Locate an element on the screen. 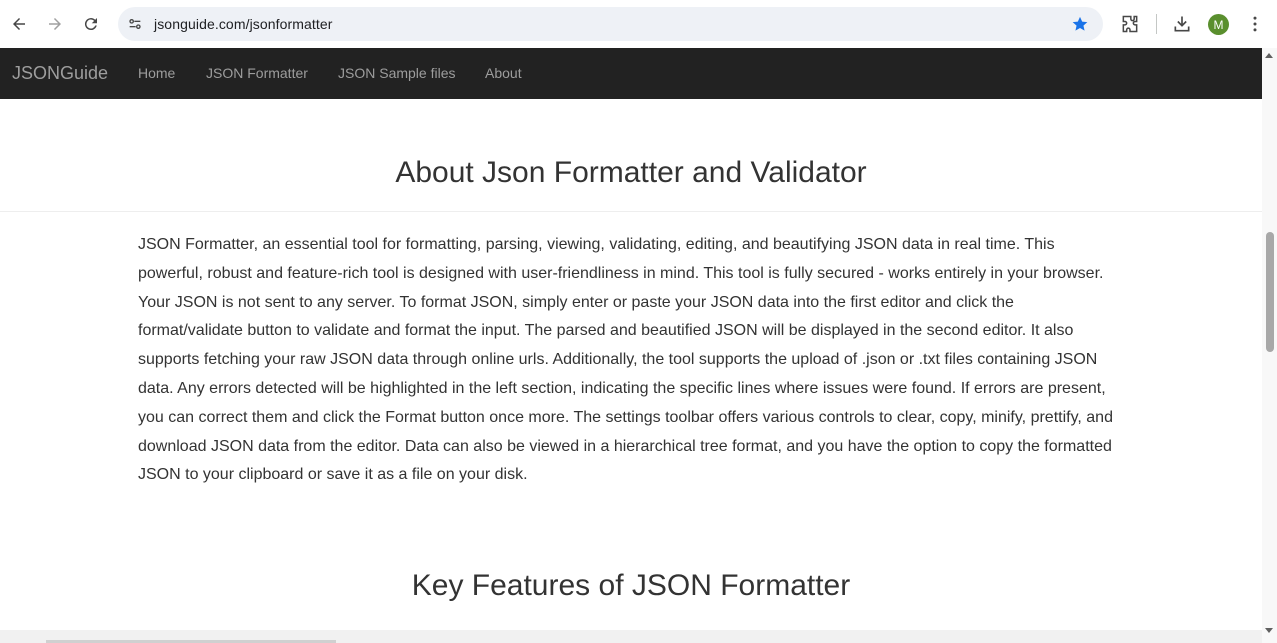 This screenshot has height=643, width=1277. vertical-scrollbar is located at coordinates (1269, 345).